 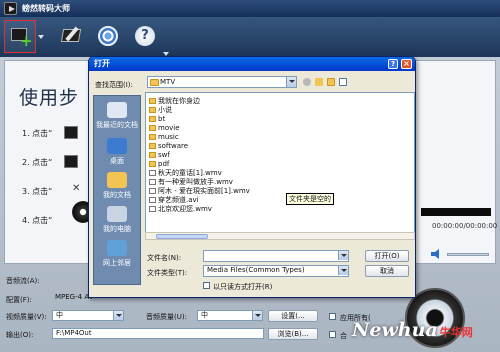 I want to click on output-path-field: F:\MP4Out, so click(x=158, y=333).